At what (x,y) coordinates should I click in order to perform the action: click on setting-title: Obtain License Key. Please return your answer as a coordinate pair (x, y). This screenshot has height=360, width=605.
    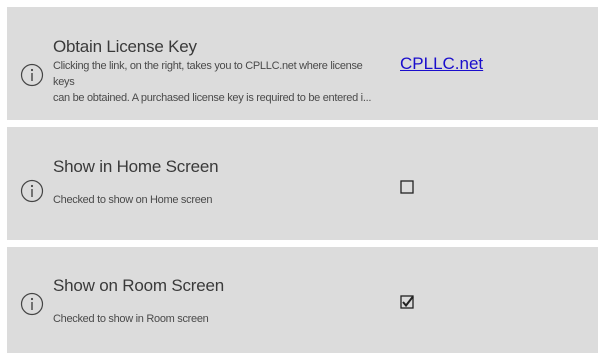
    Looking at the image, I should click on (125, 46).